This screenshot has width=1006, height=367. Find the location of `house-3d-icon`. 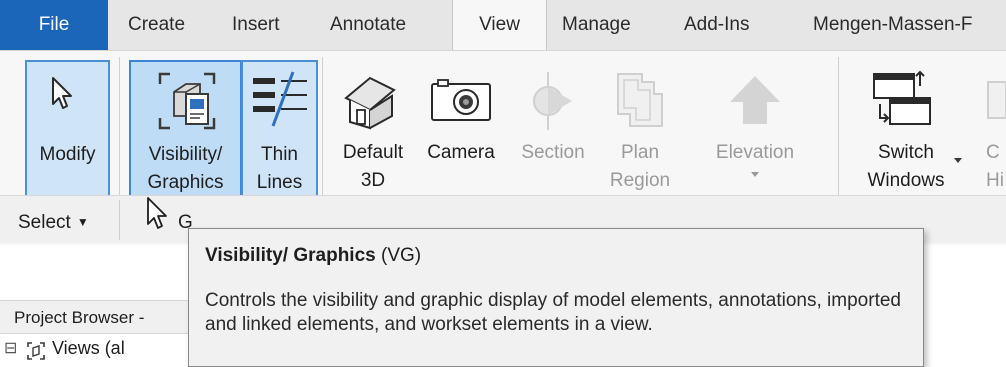

house-3d-icon is located at coordinates (370, 103).